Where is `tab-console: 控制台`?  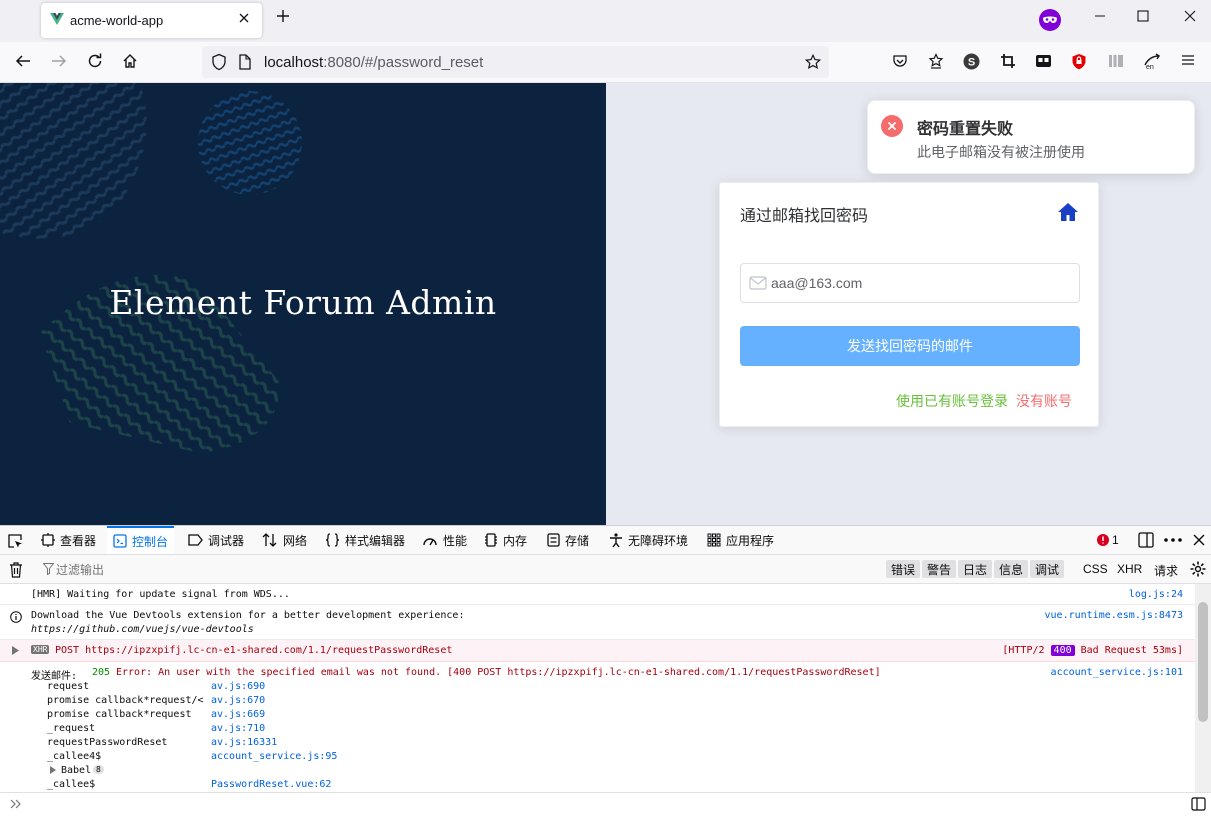
tab-console: 控制台 is located at coordinates (141, 540).